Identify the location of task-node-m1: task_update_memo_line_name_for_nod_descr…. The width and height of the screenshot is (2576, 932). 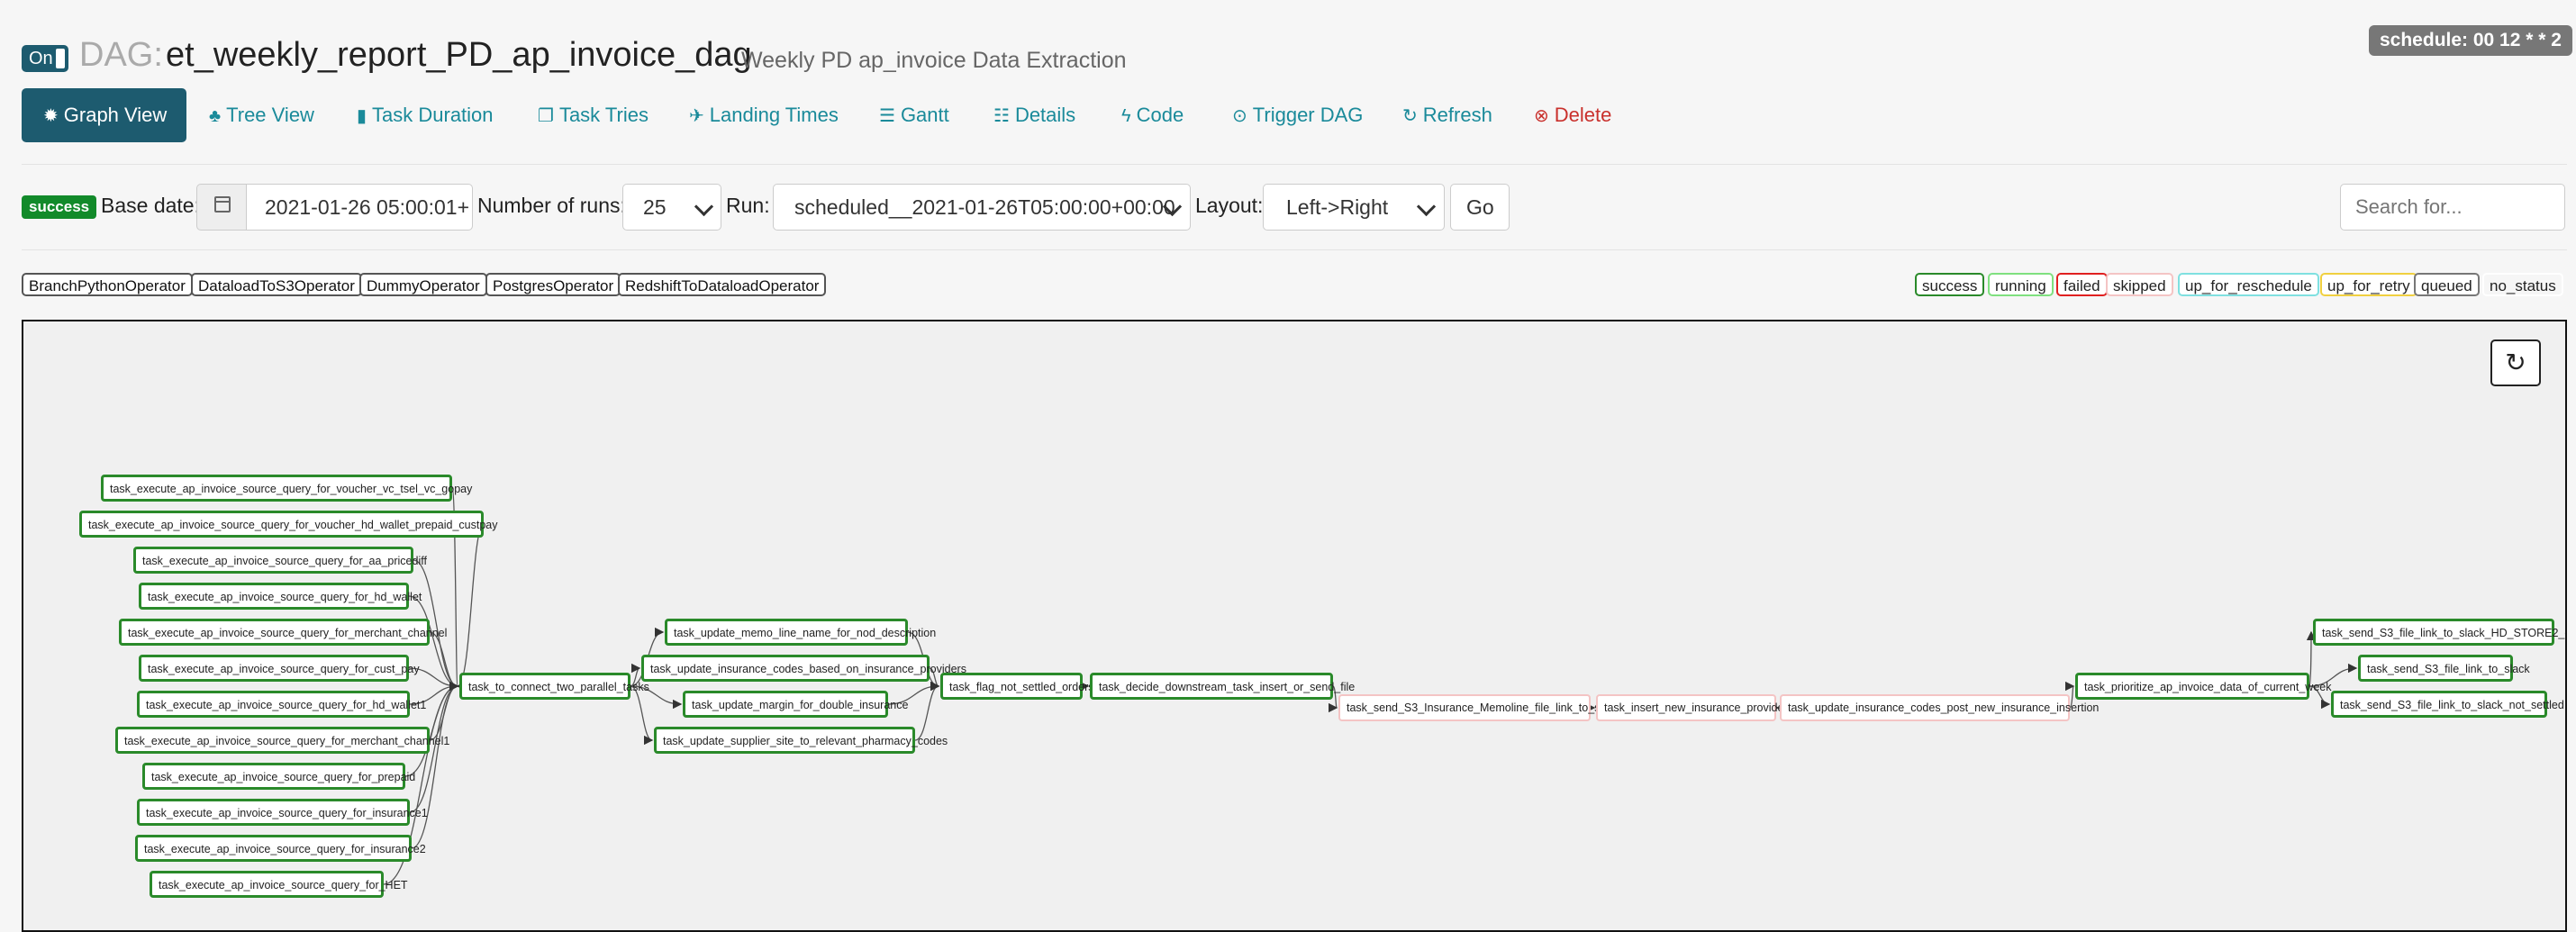
(800, 632).